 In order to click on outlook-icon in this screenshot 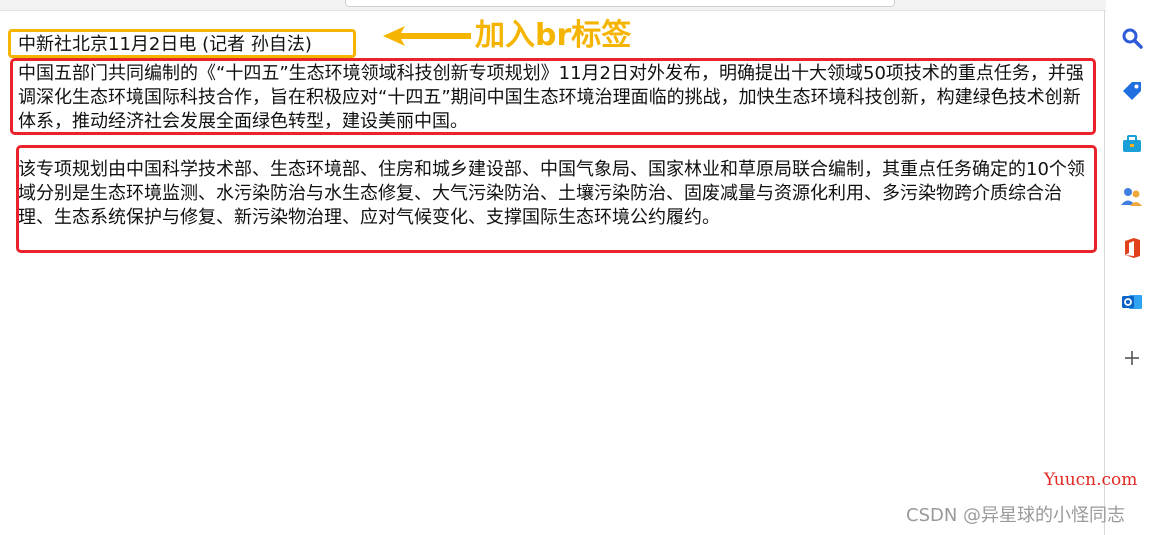, I will do `click(1132, 302)`.